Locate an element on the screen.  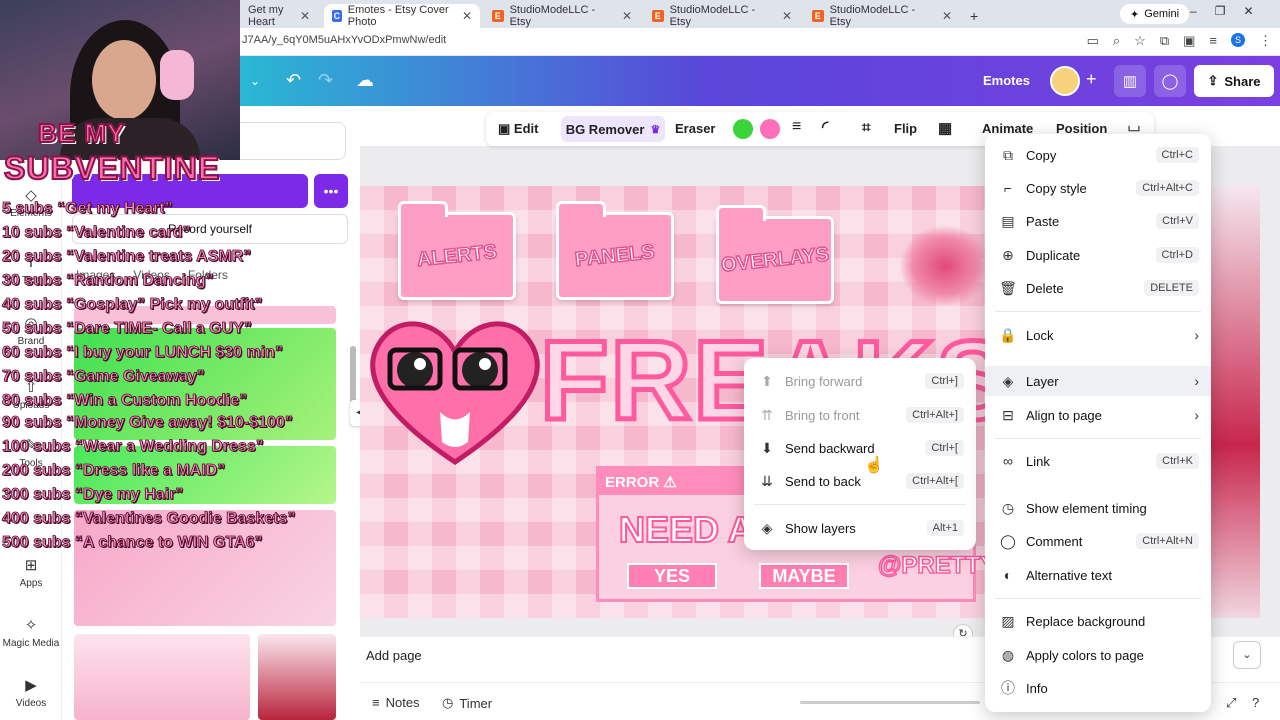
menu-item-label: Bring forward is located at coordinates (824, 381).